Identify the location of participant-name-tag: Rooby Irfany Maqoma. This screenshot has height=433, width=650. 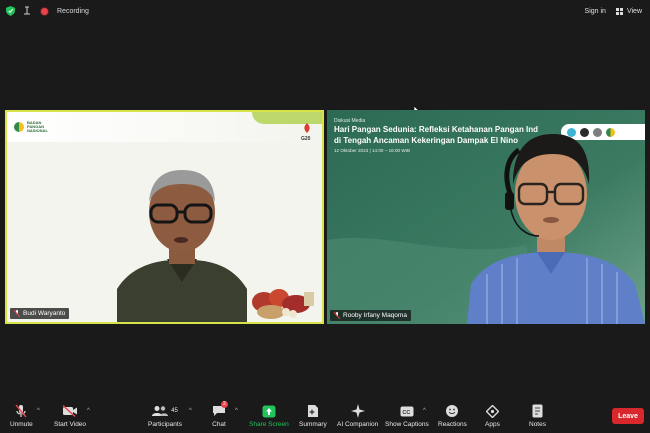
(370, 315).